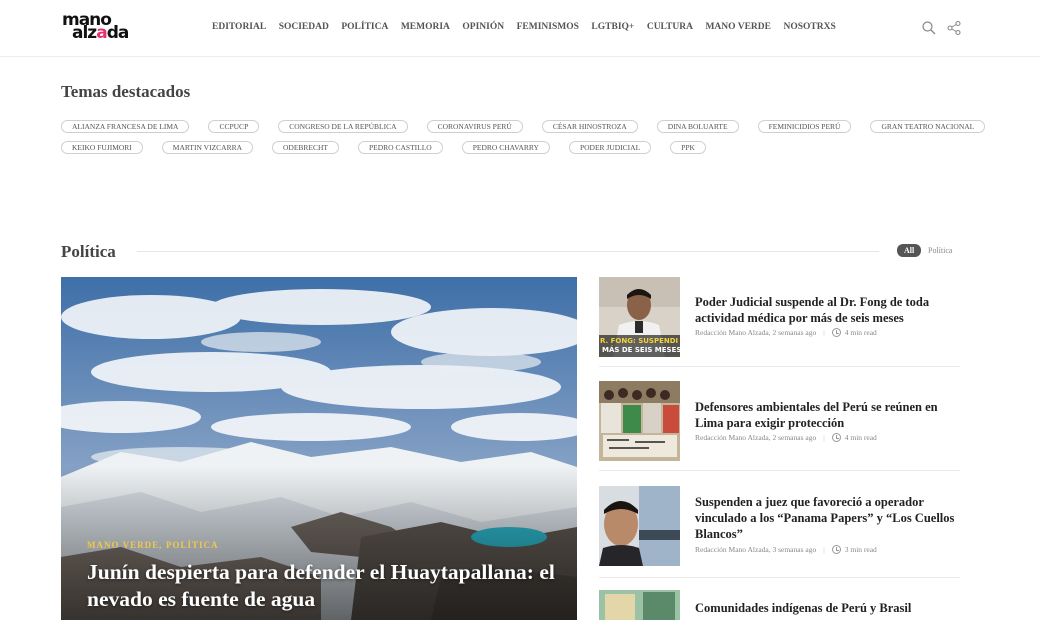 This screenshot has height=620, width=1040. What do you see at coordinates (483, 27) in the screenshot?
I see `nav-opinion: OPINIÓN` at bounding box center [483, 27].